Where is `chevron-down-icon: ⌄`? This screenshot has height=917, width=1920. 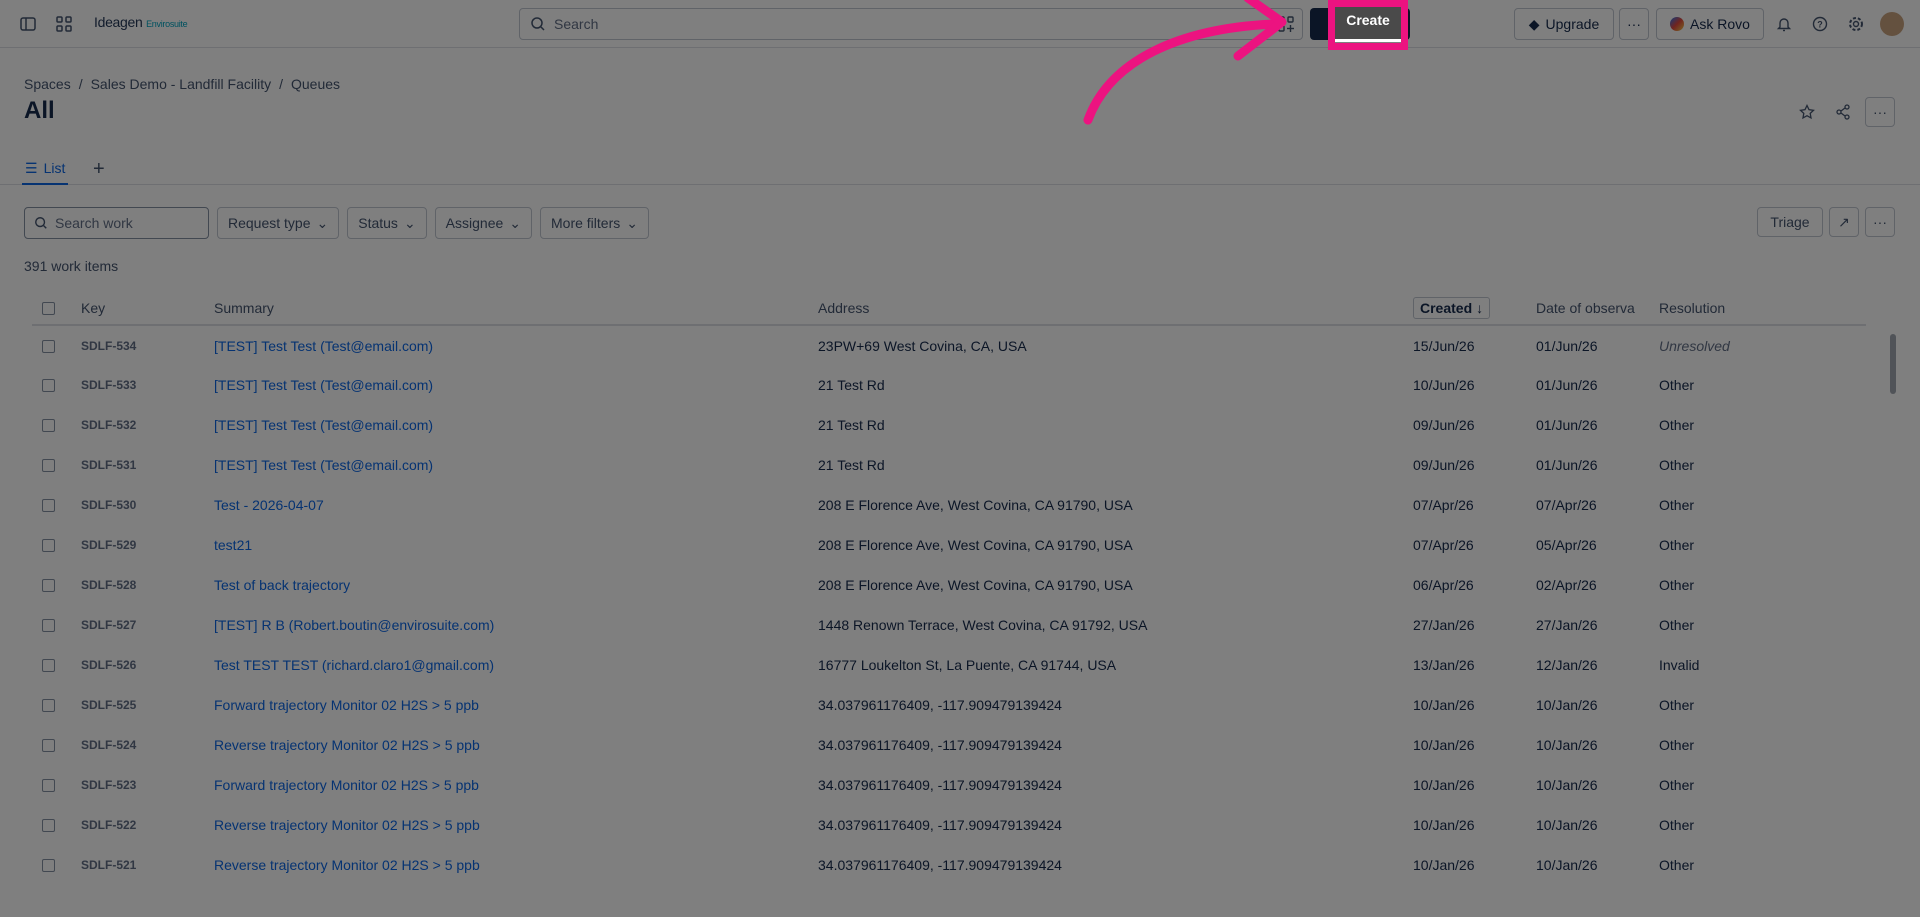
chevron-down-icon: ⌄ is located at coordinates (322, 222).